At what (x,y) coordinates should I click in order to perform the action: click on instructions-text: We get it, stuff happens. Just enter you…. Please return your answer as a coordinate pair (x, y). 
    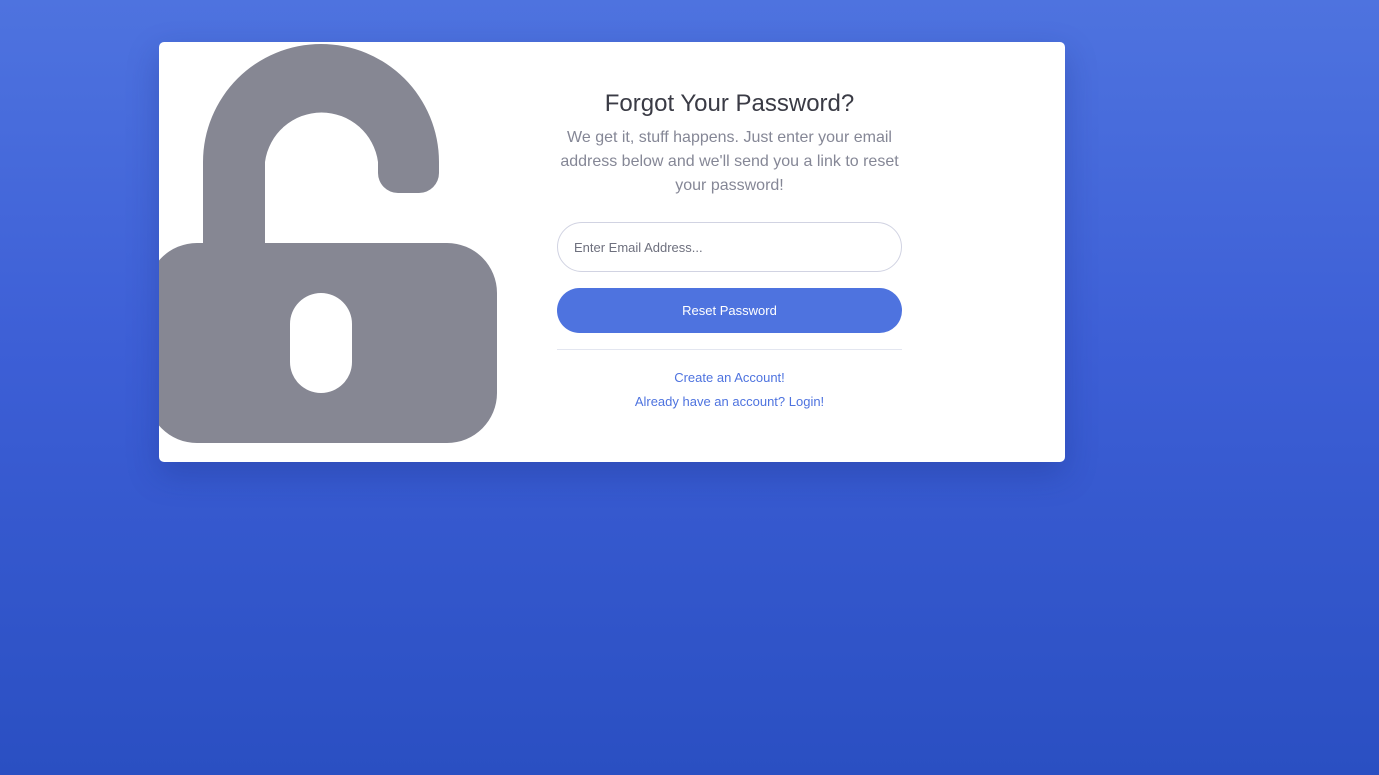
    Looking at the image, I should click on (729, 161).